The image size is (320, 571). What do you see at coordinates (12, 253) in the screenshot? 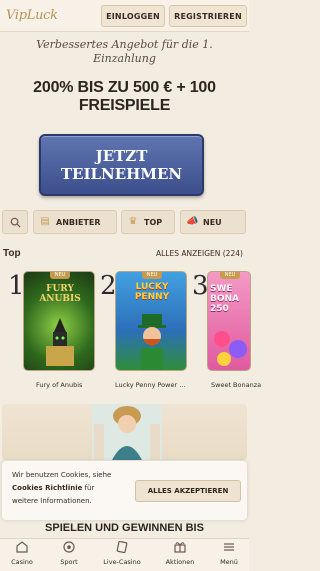
I see `section-title-top: Top` at bounding box center [12, 253].